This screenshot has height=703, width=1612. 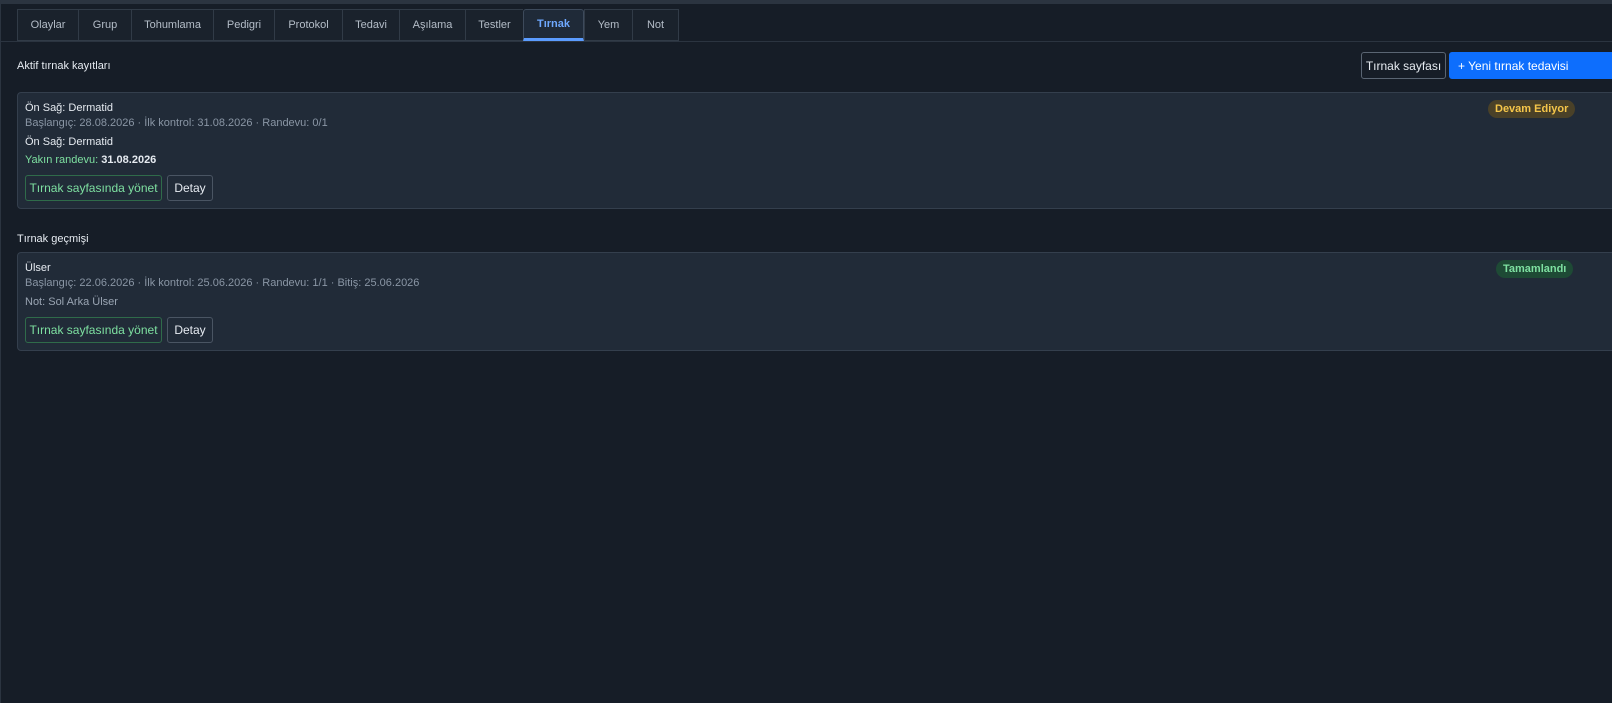 What do you see at coordinates (69, 142) in the screenshot?
I see `record-detail: Ön Sağ: Dermatid` at bounding box center [69, 142].